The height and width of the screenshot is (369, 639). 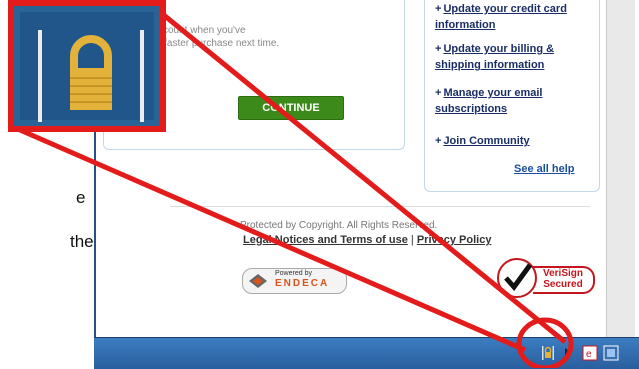 I want to click on help-item-community: + Join Community, so click(x=482, y=141).